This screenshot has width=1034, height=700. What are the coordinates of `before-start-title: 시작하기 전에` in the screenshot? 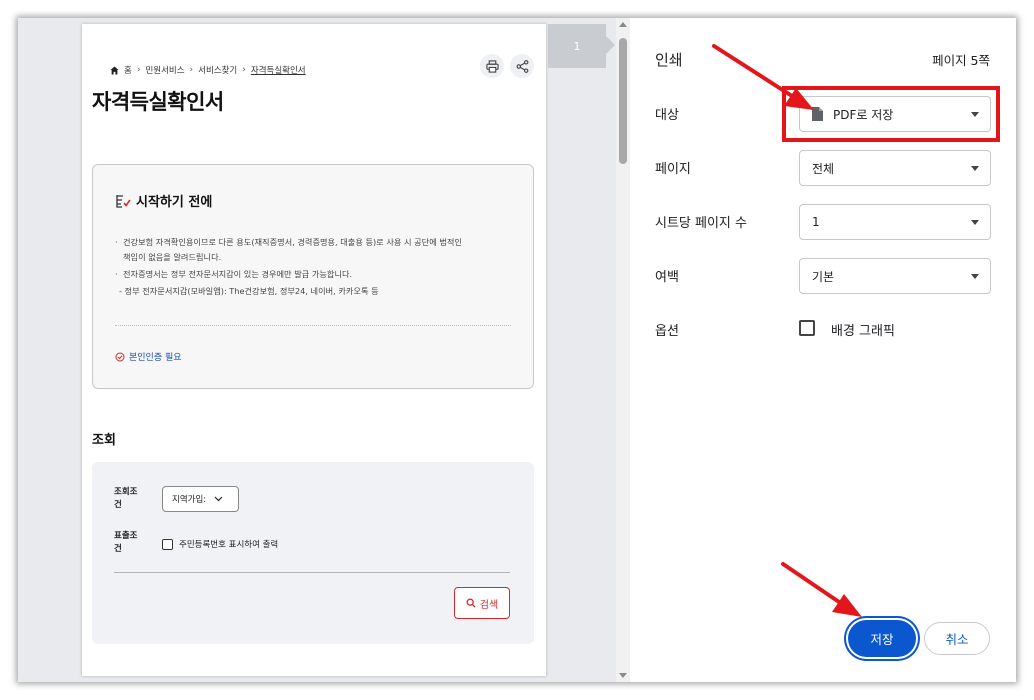 It's located at (174, 202).